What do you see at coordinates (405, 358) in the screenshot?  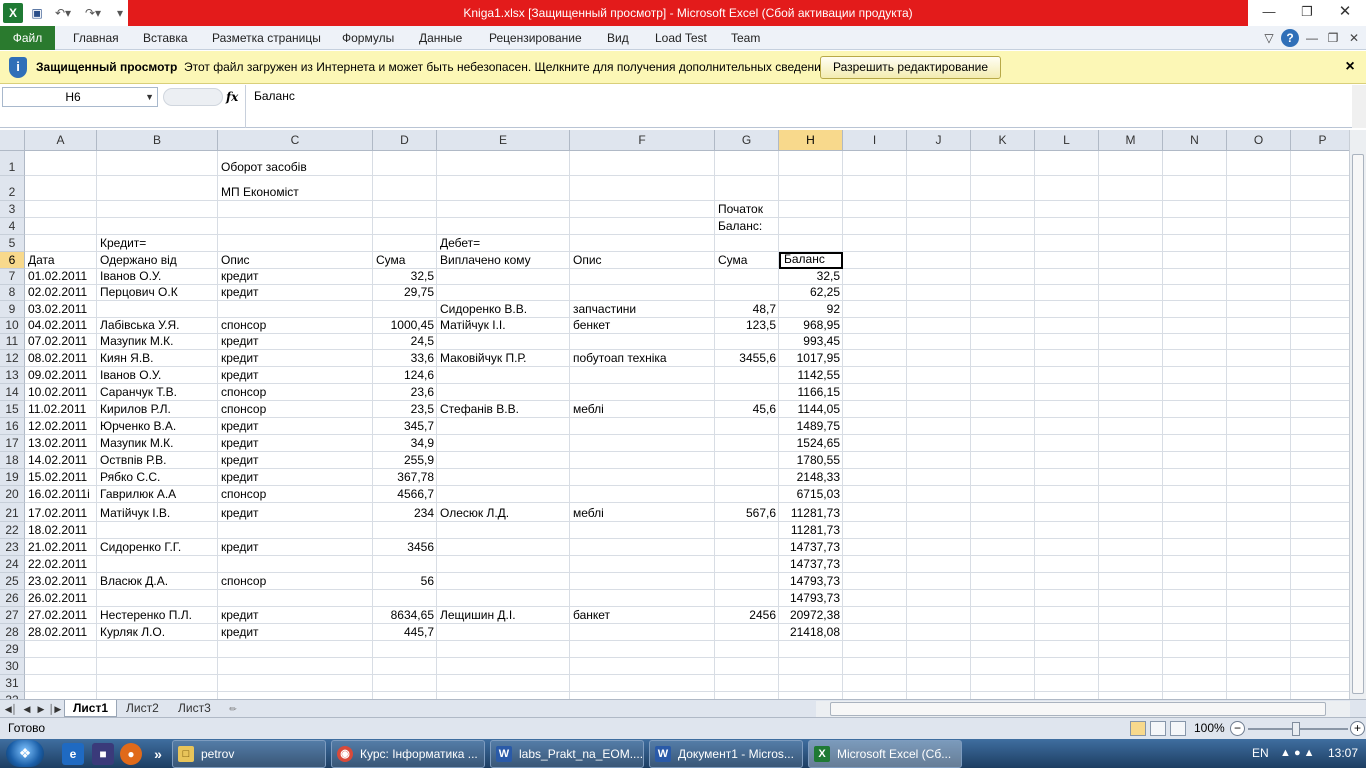 I see `cell-d12: 33,6` at bounding box center [405, 358].